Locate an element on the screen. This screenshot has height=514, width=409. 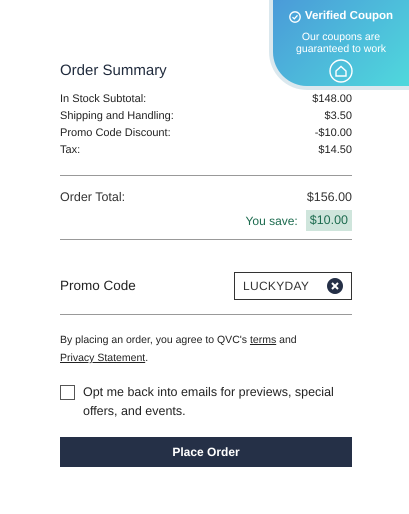
line-amount: $148.00 is located at coordinates (332, 99).